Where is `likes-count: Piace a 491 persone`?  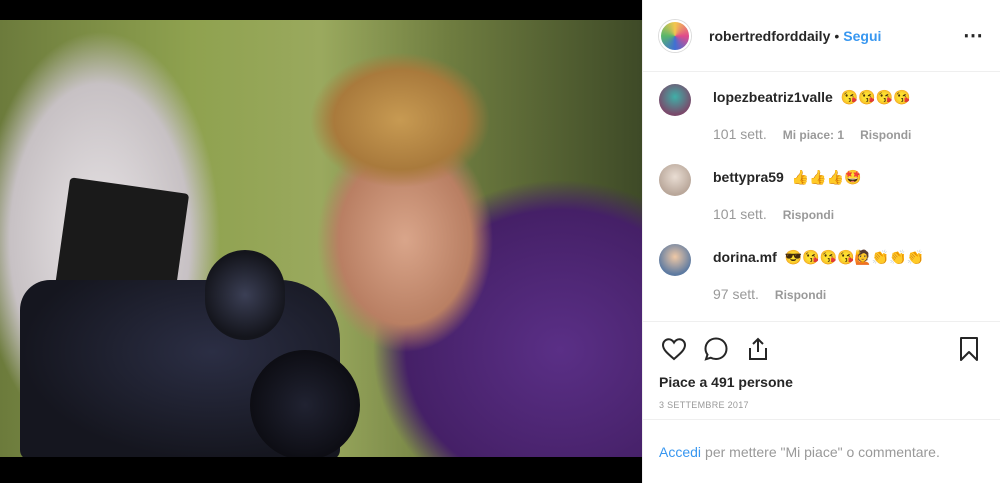
likes-count: Piace a 491 persone is located at coordinates (821, 382).